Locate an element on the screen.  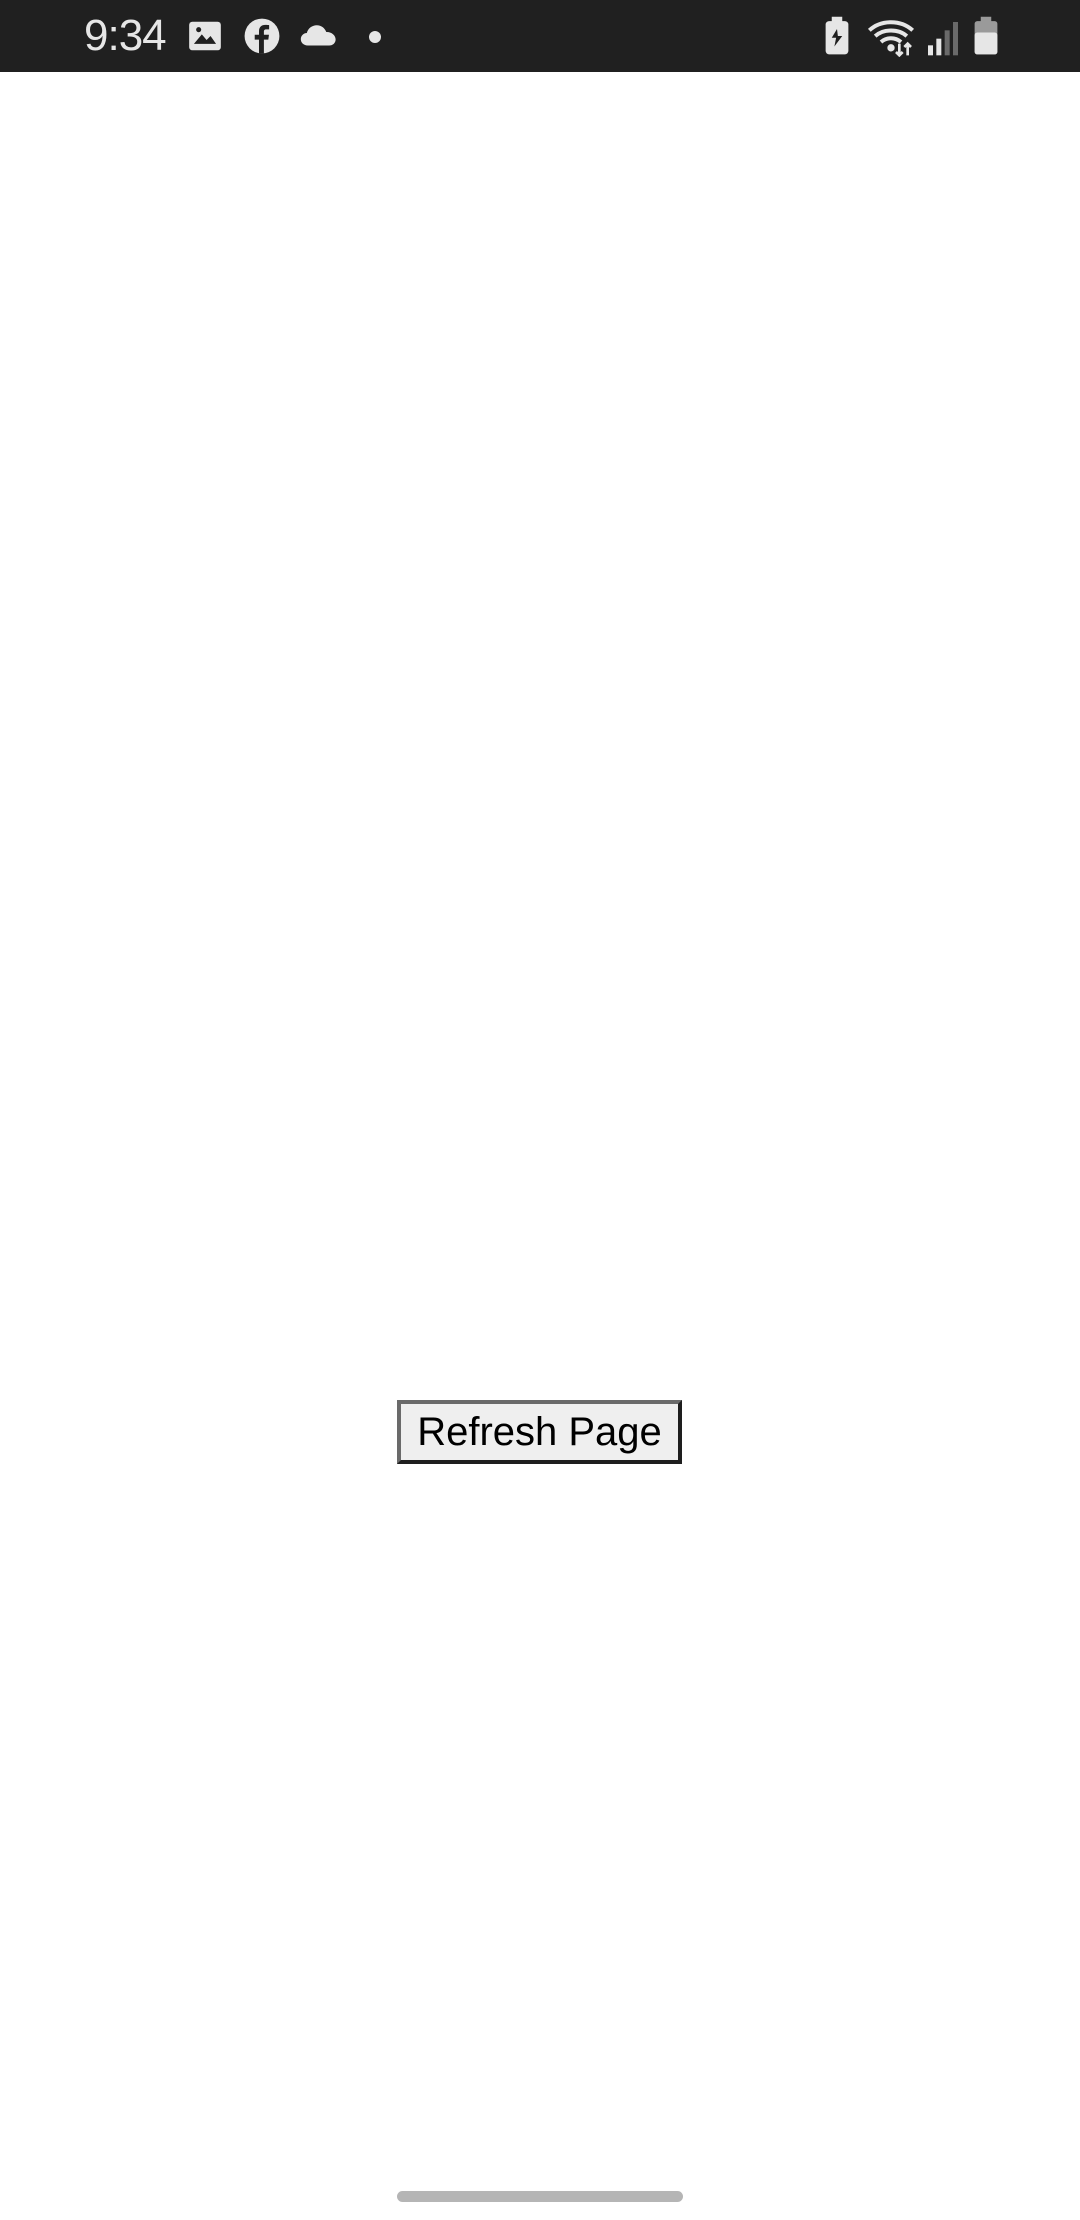
image-icon is located at coordinates (205, 37).